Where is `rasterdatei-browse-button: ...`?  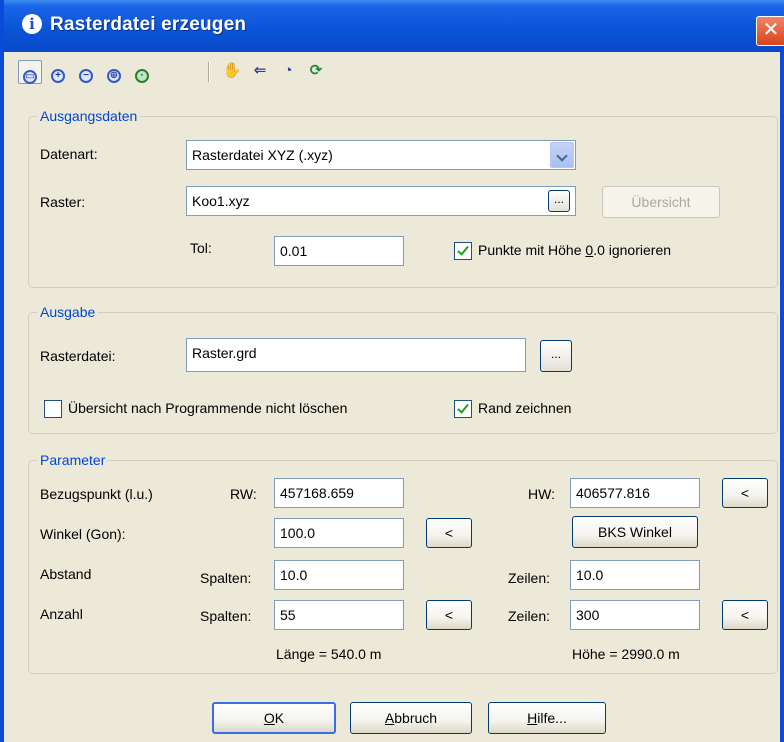
rasterdatei-browse-button: ... is located at coordinates (556, 356).